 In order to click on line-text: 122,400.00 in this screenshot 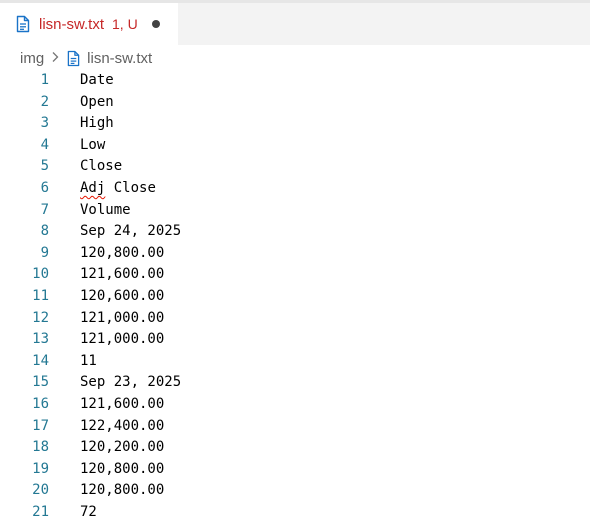, I will do `click(122, 425)`.